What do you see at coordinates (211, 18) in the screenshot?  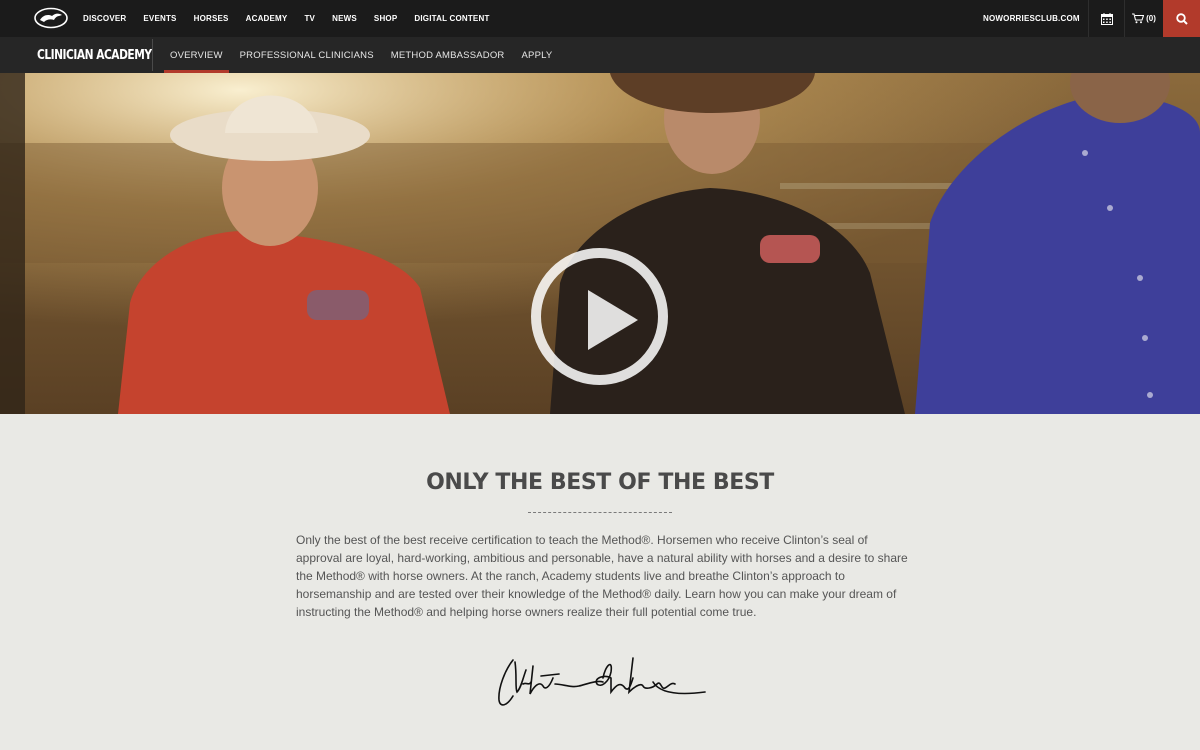 I see `nav-horses: HORSES` at bounding box center [211, 18].